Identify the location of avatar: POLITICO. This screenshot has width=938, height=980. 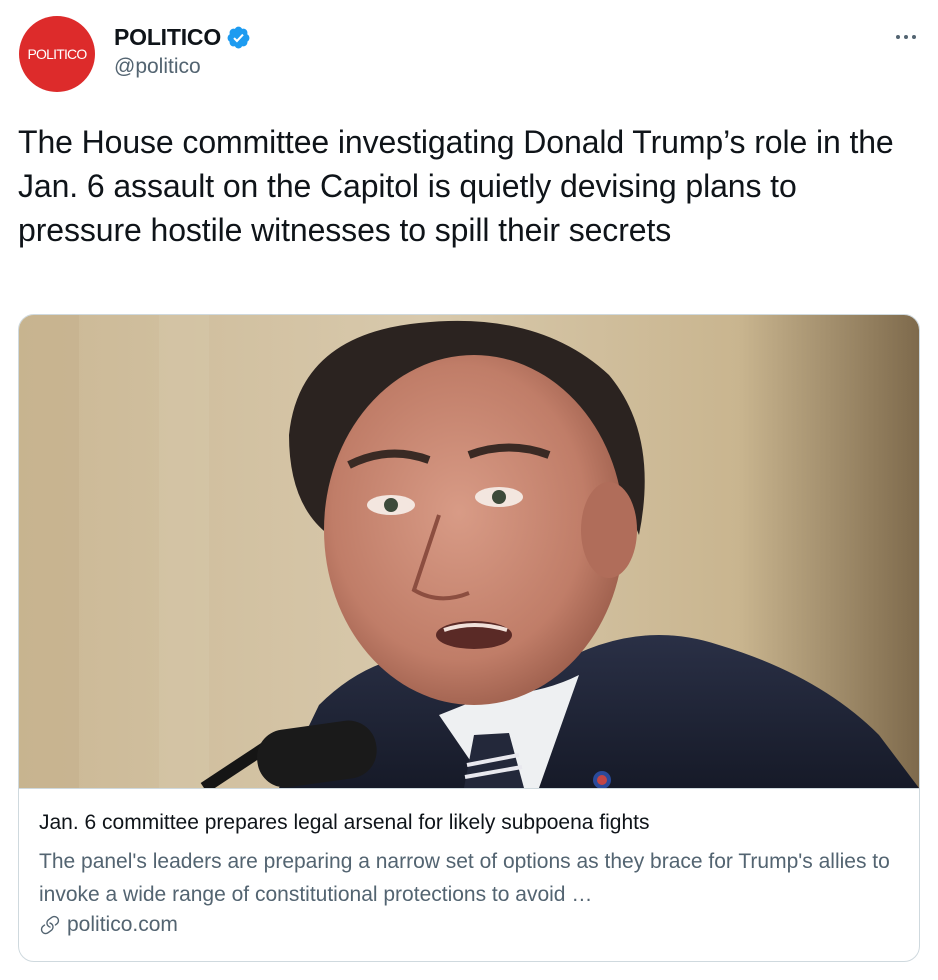
(57, 54).